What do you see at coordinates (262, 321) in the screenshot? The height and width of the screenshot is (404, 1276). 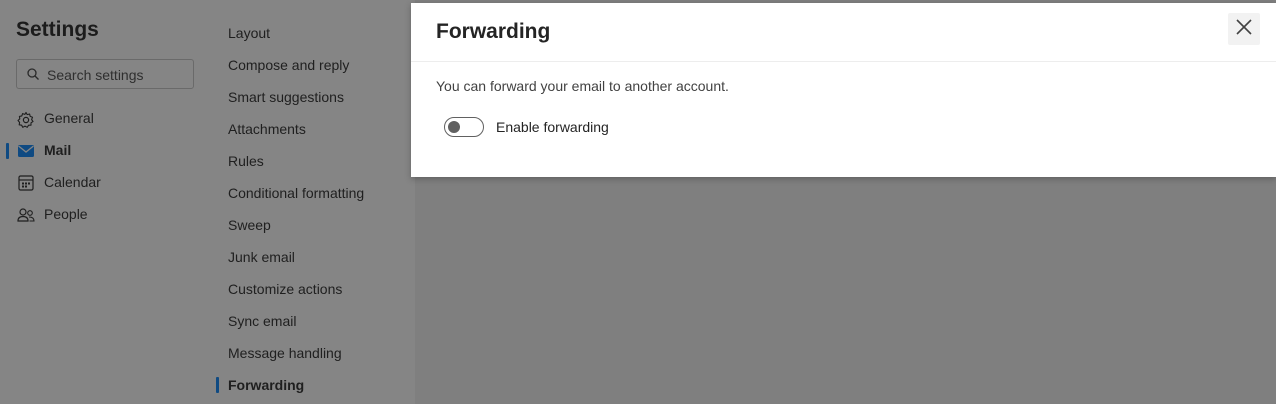 I see `mail-setting-sync-email: Sync email` at bounding box center [262, 321].